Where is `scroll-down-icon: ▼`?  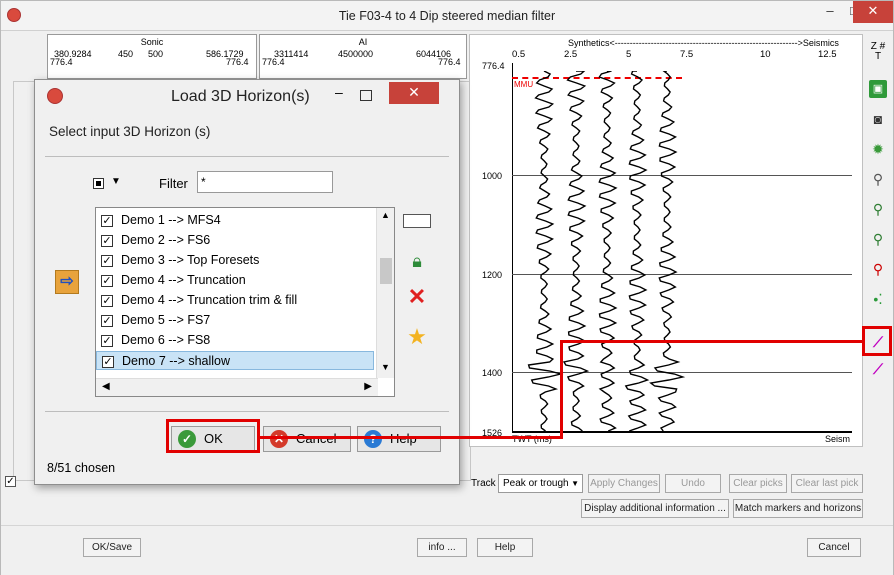
scroll-down-icon: ▼ is located at coordinates (385, 367).